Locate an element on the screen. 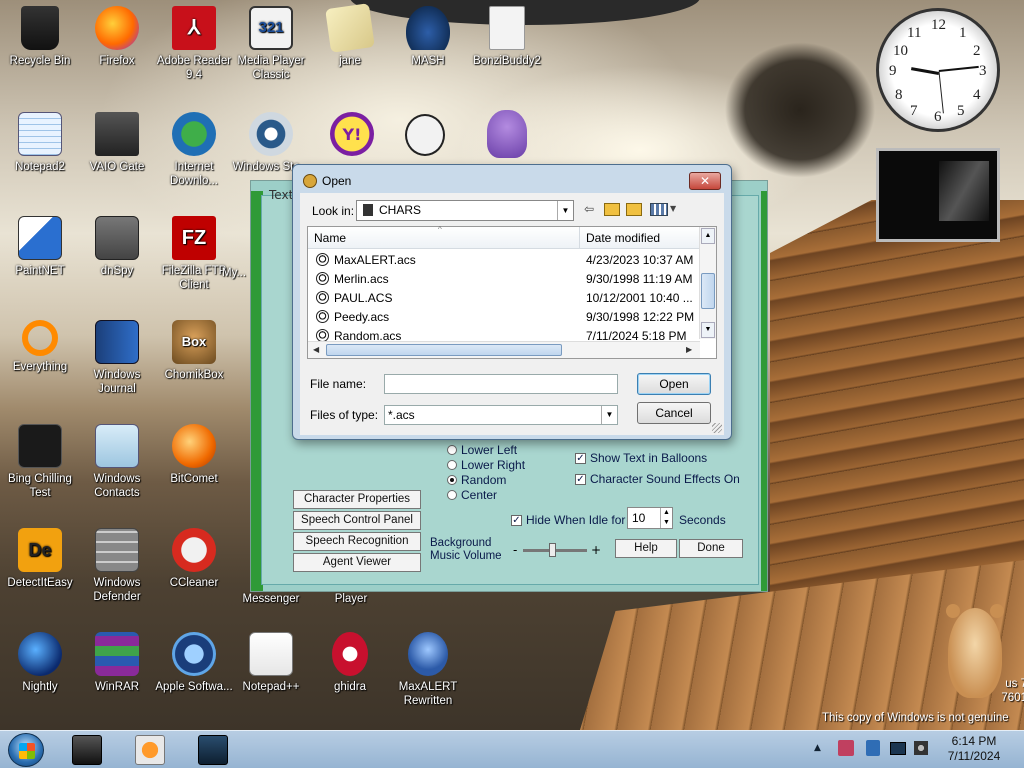  character-properties-button: Character Properties is located at coordinates (357, 499).